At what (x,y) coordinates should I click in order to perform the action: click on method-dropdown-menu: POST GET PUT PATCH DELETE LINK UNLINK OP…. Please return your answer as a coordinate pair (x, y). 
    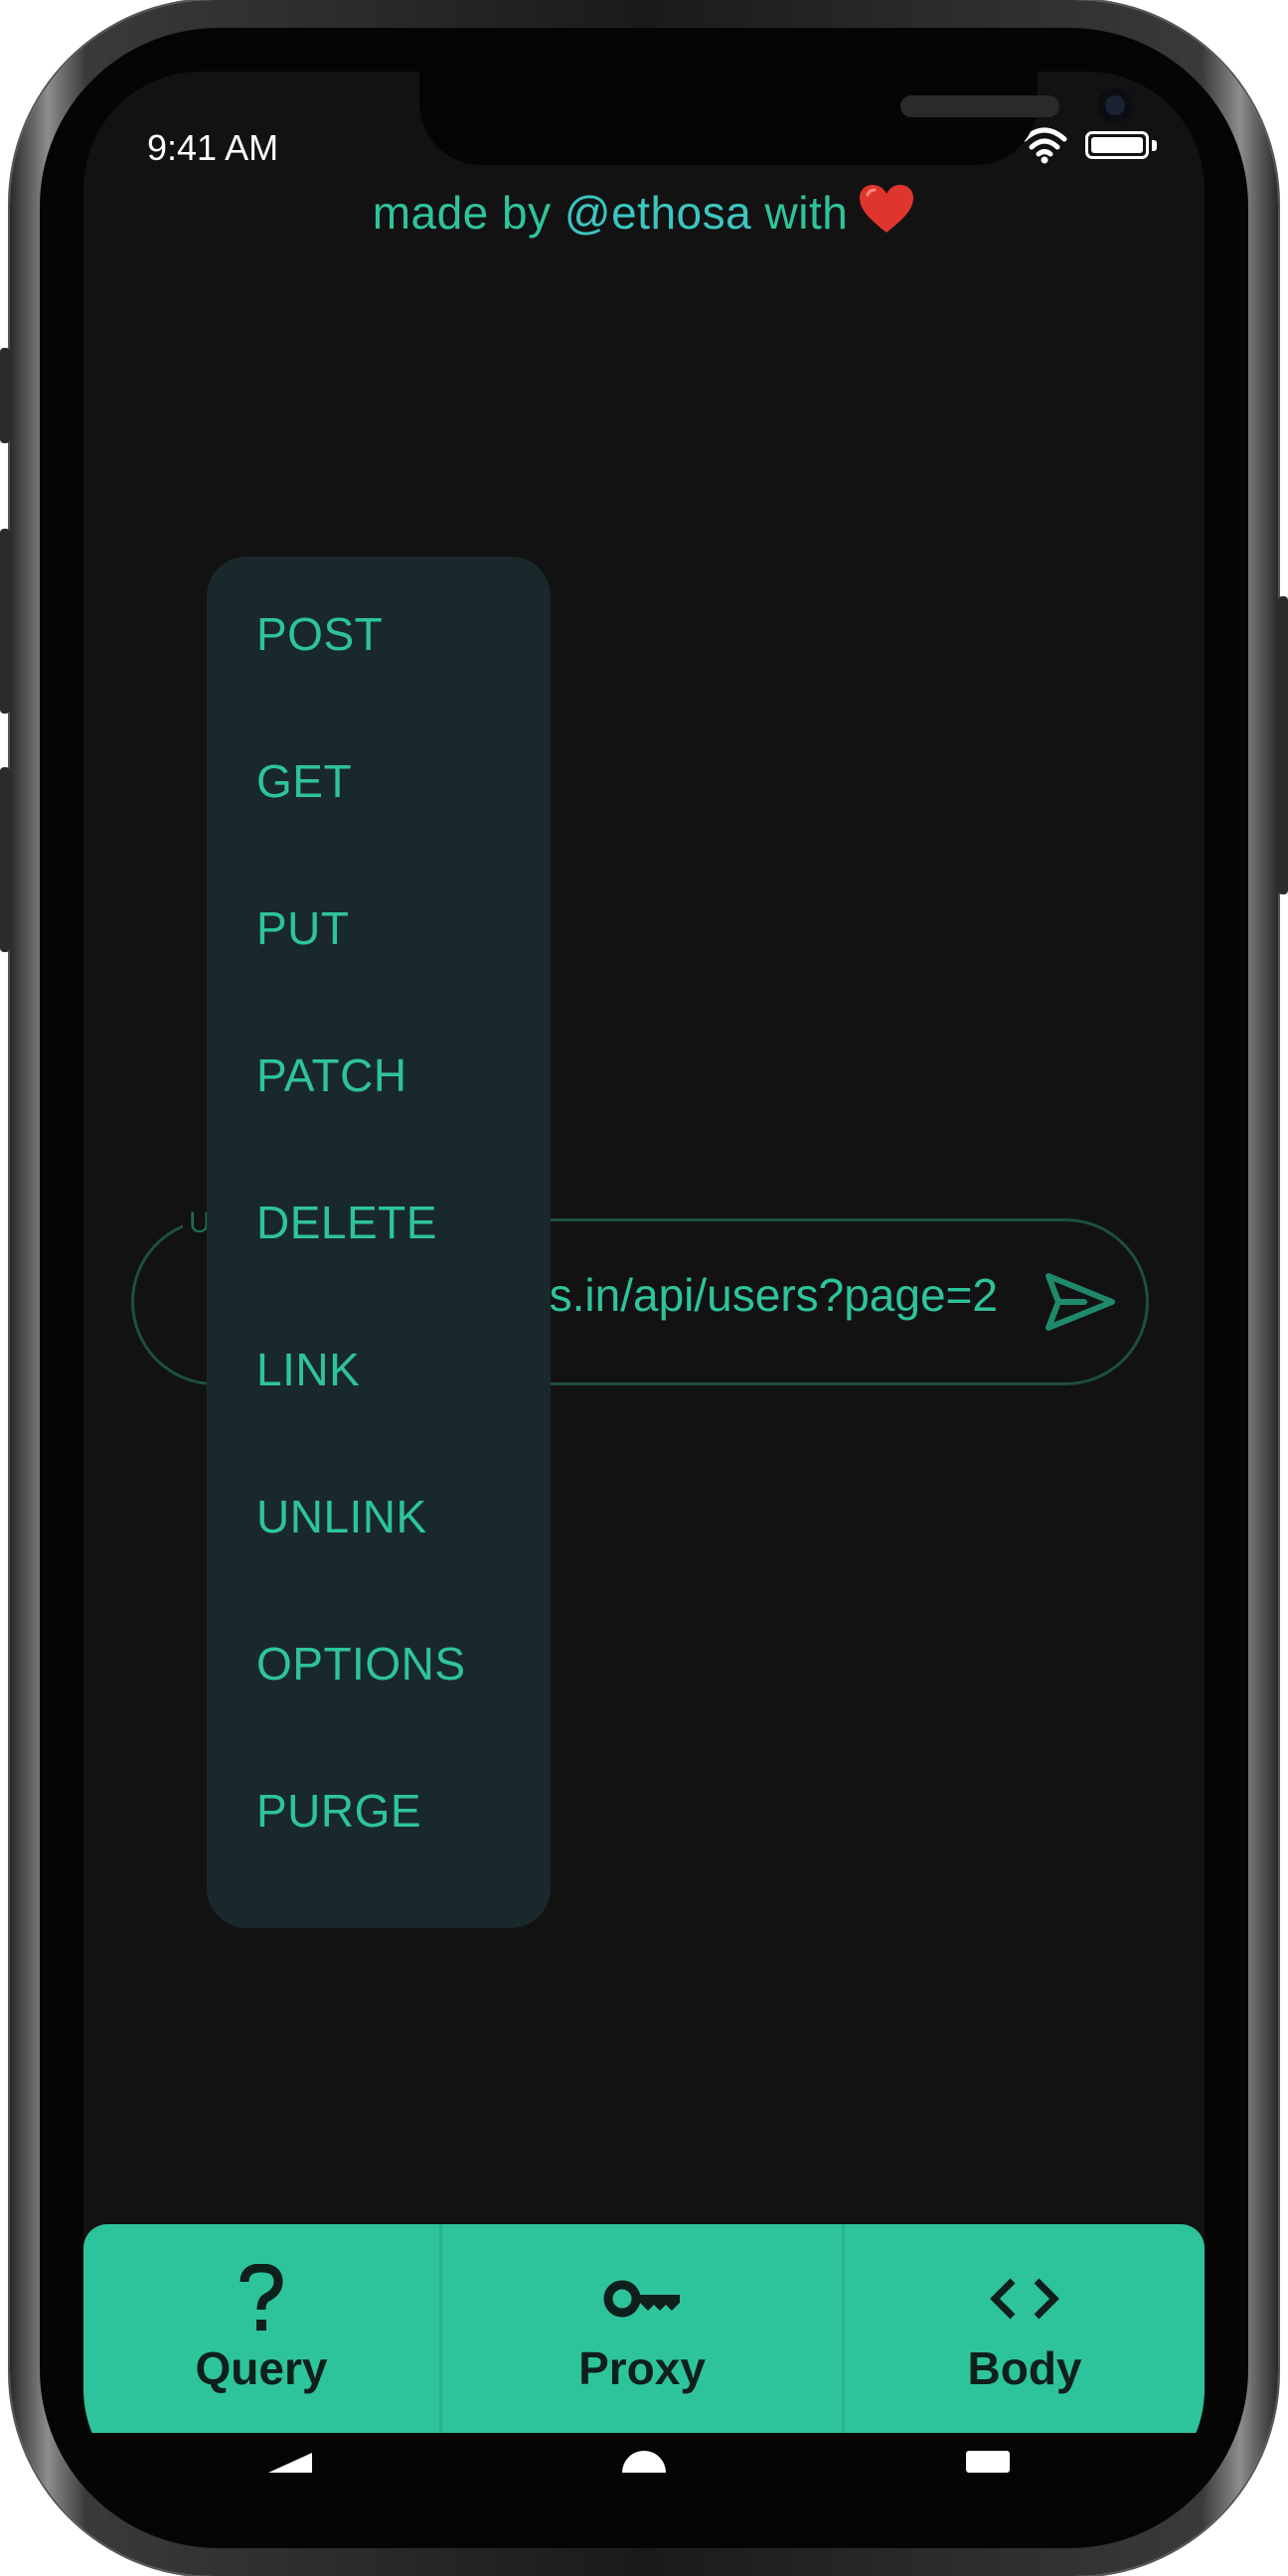
    Looking at the image, I should click on (379, 1242).